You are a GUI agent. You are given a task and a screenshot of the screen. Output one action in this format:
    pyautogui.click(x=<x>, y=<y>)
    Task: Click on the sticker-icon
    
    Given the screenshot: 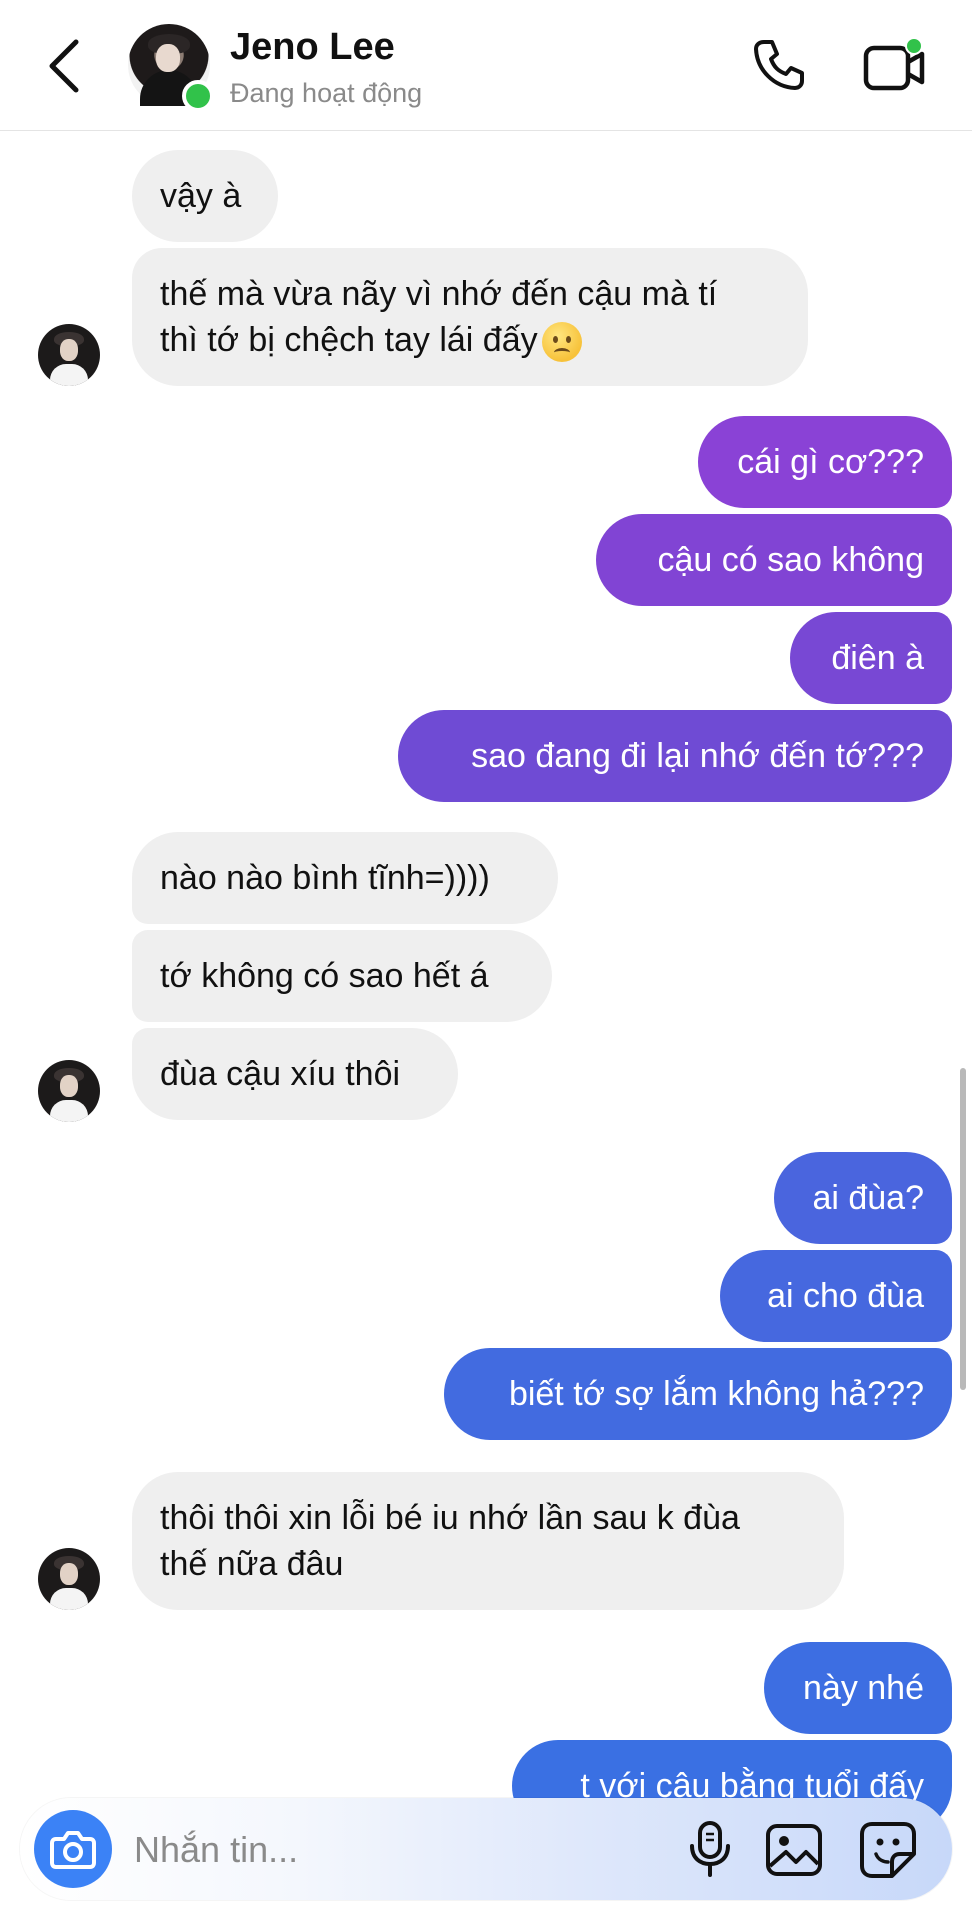 What is the action you would take?
    pyautogui.click(x=888, y=1850)
    